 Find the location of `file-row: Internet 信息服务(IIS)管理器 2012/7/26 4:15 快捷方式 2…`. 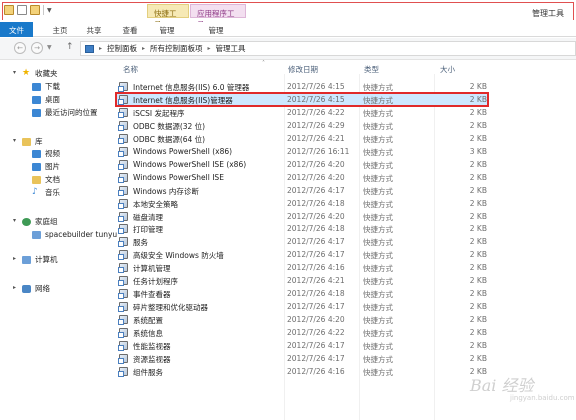

file-row: Internet 信息服务(IIS)管理器 2012/7/26 4:15 快捷方式 2… is located at coordinates (302, 99).